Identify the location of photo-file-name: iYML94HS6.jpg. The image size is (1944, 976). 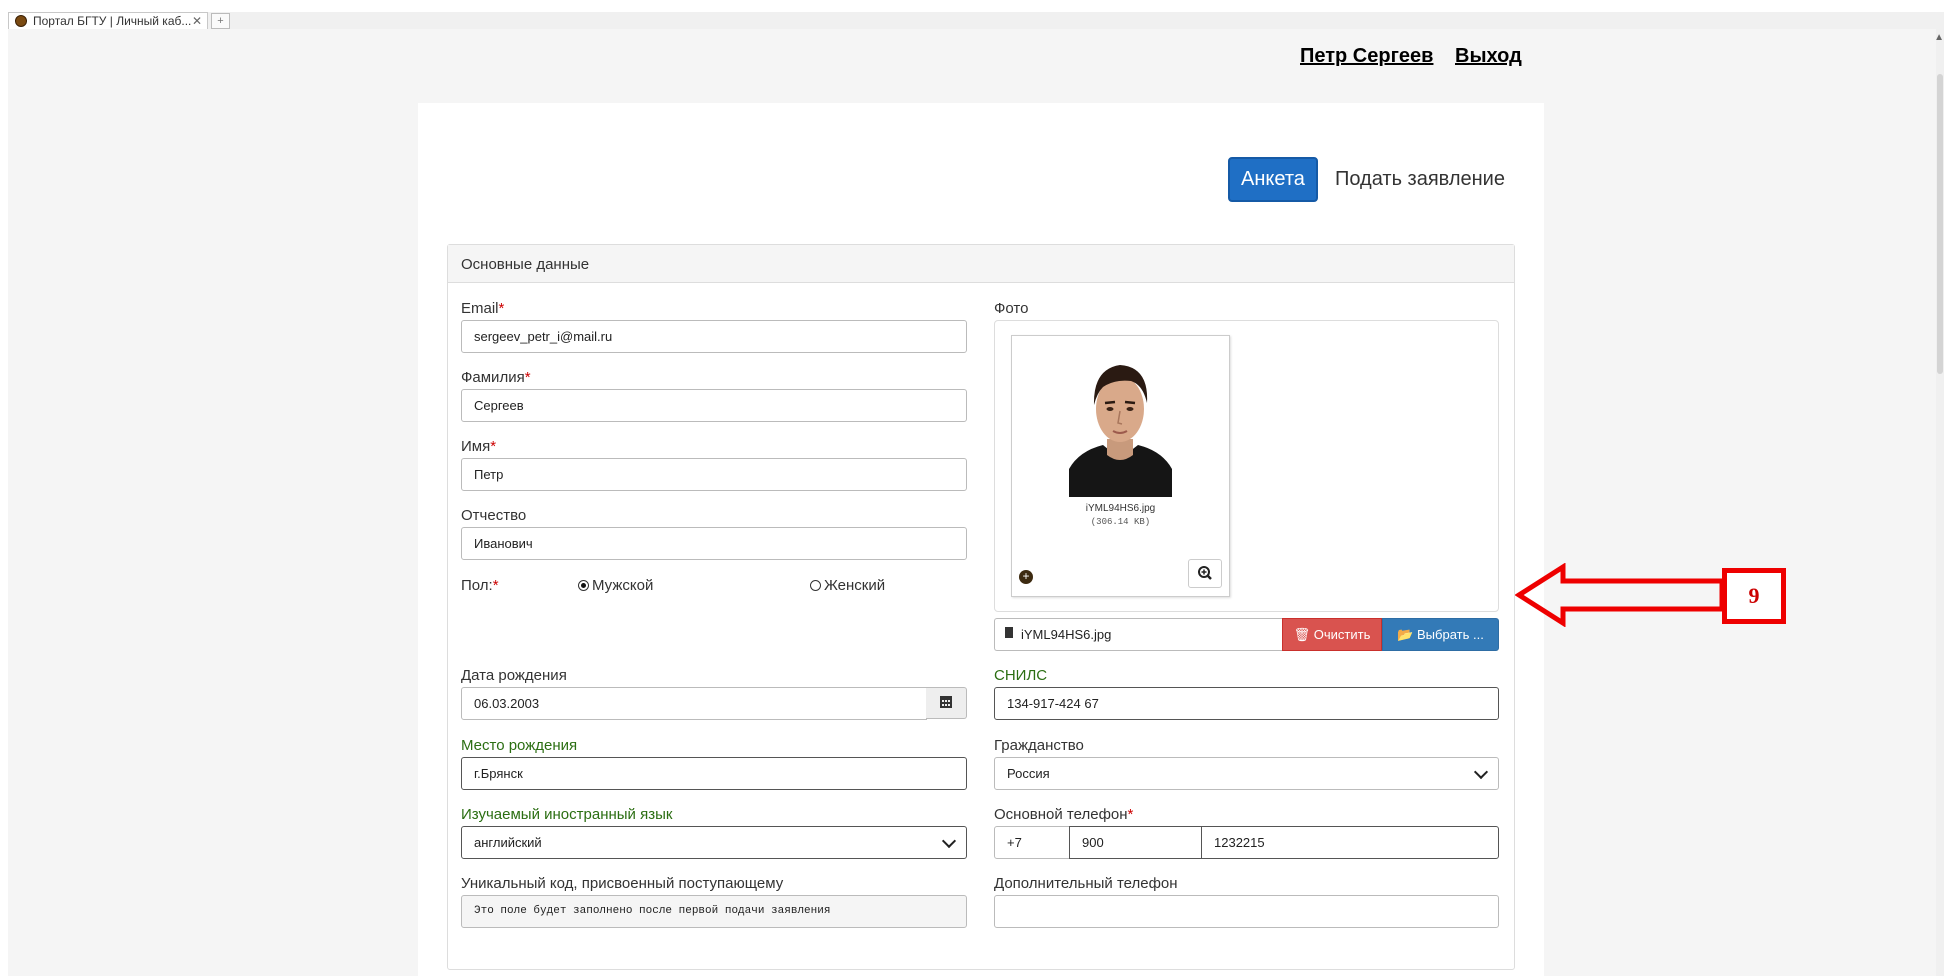
(1120, 508).